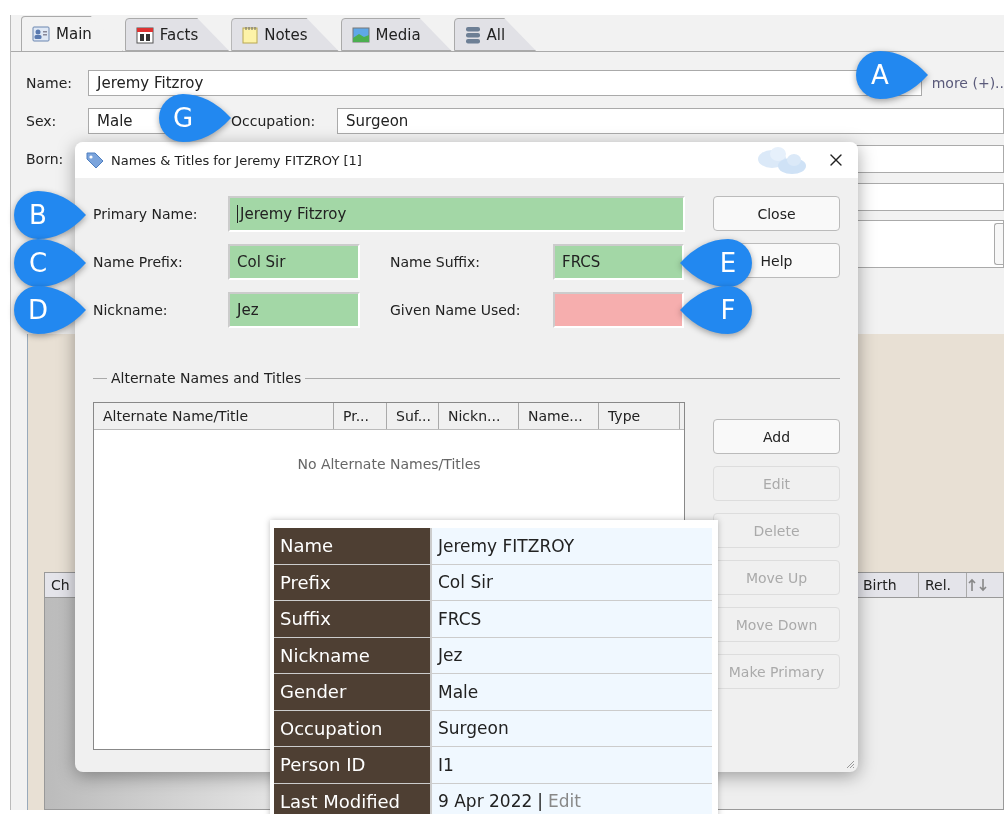 The height and width of the screenshot is (814, 1004). I want to click on value-text: Col Sir, so click(465, 582).